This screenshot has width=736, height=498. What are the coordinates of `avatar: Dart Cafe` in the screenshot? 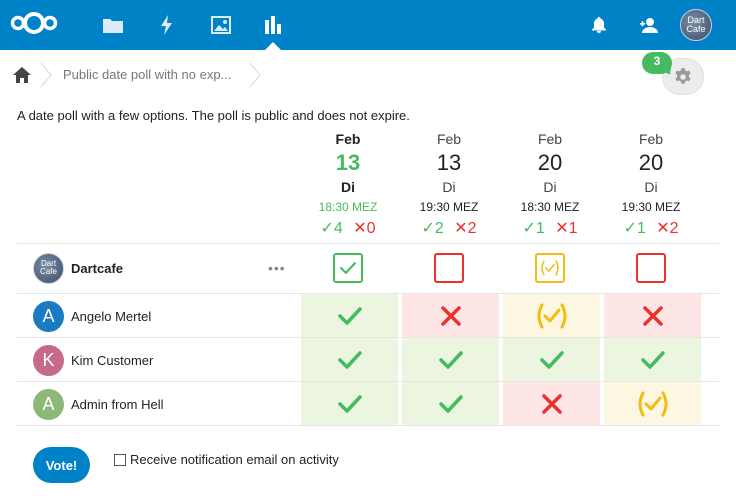 It's located at (48, 268).